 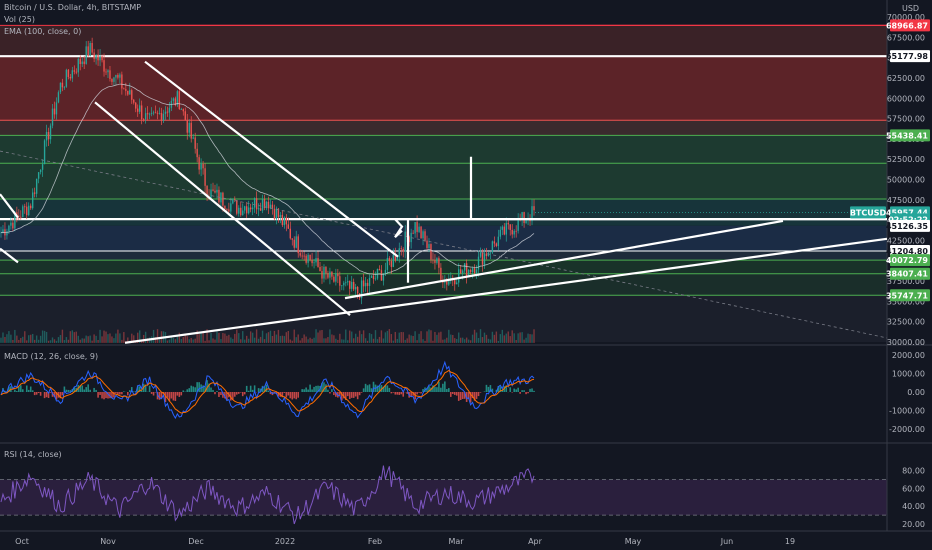 What do you see at coordinates (906, 98) in the screenshot?
I see `price-tick: 60000.00` at bounding box center [906, 98].